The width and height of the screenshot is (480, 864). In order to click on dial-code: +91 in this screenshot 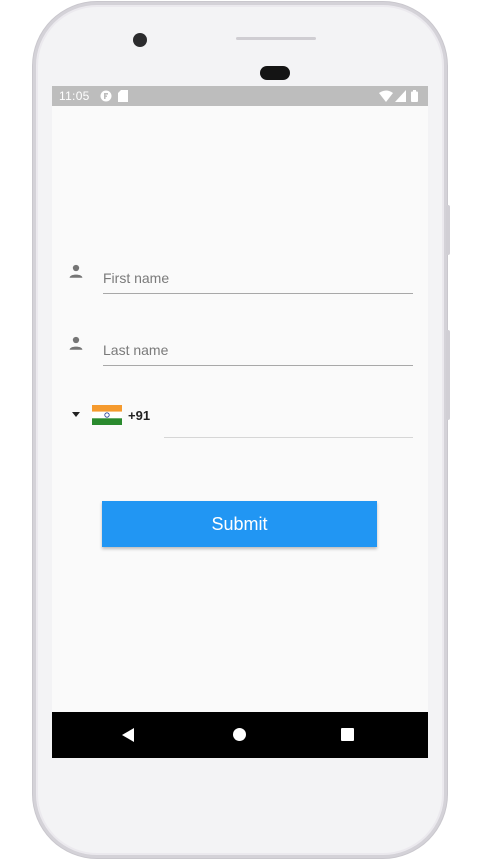, I will do `click(139, 415)`.